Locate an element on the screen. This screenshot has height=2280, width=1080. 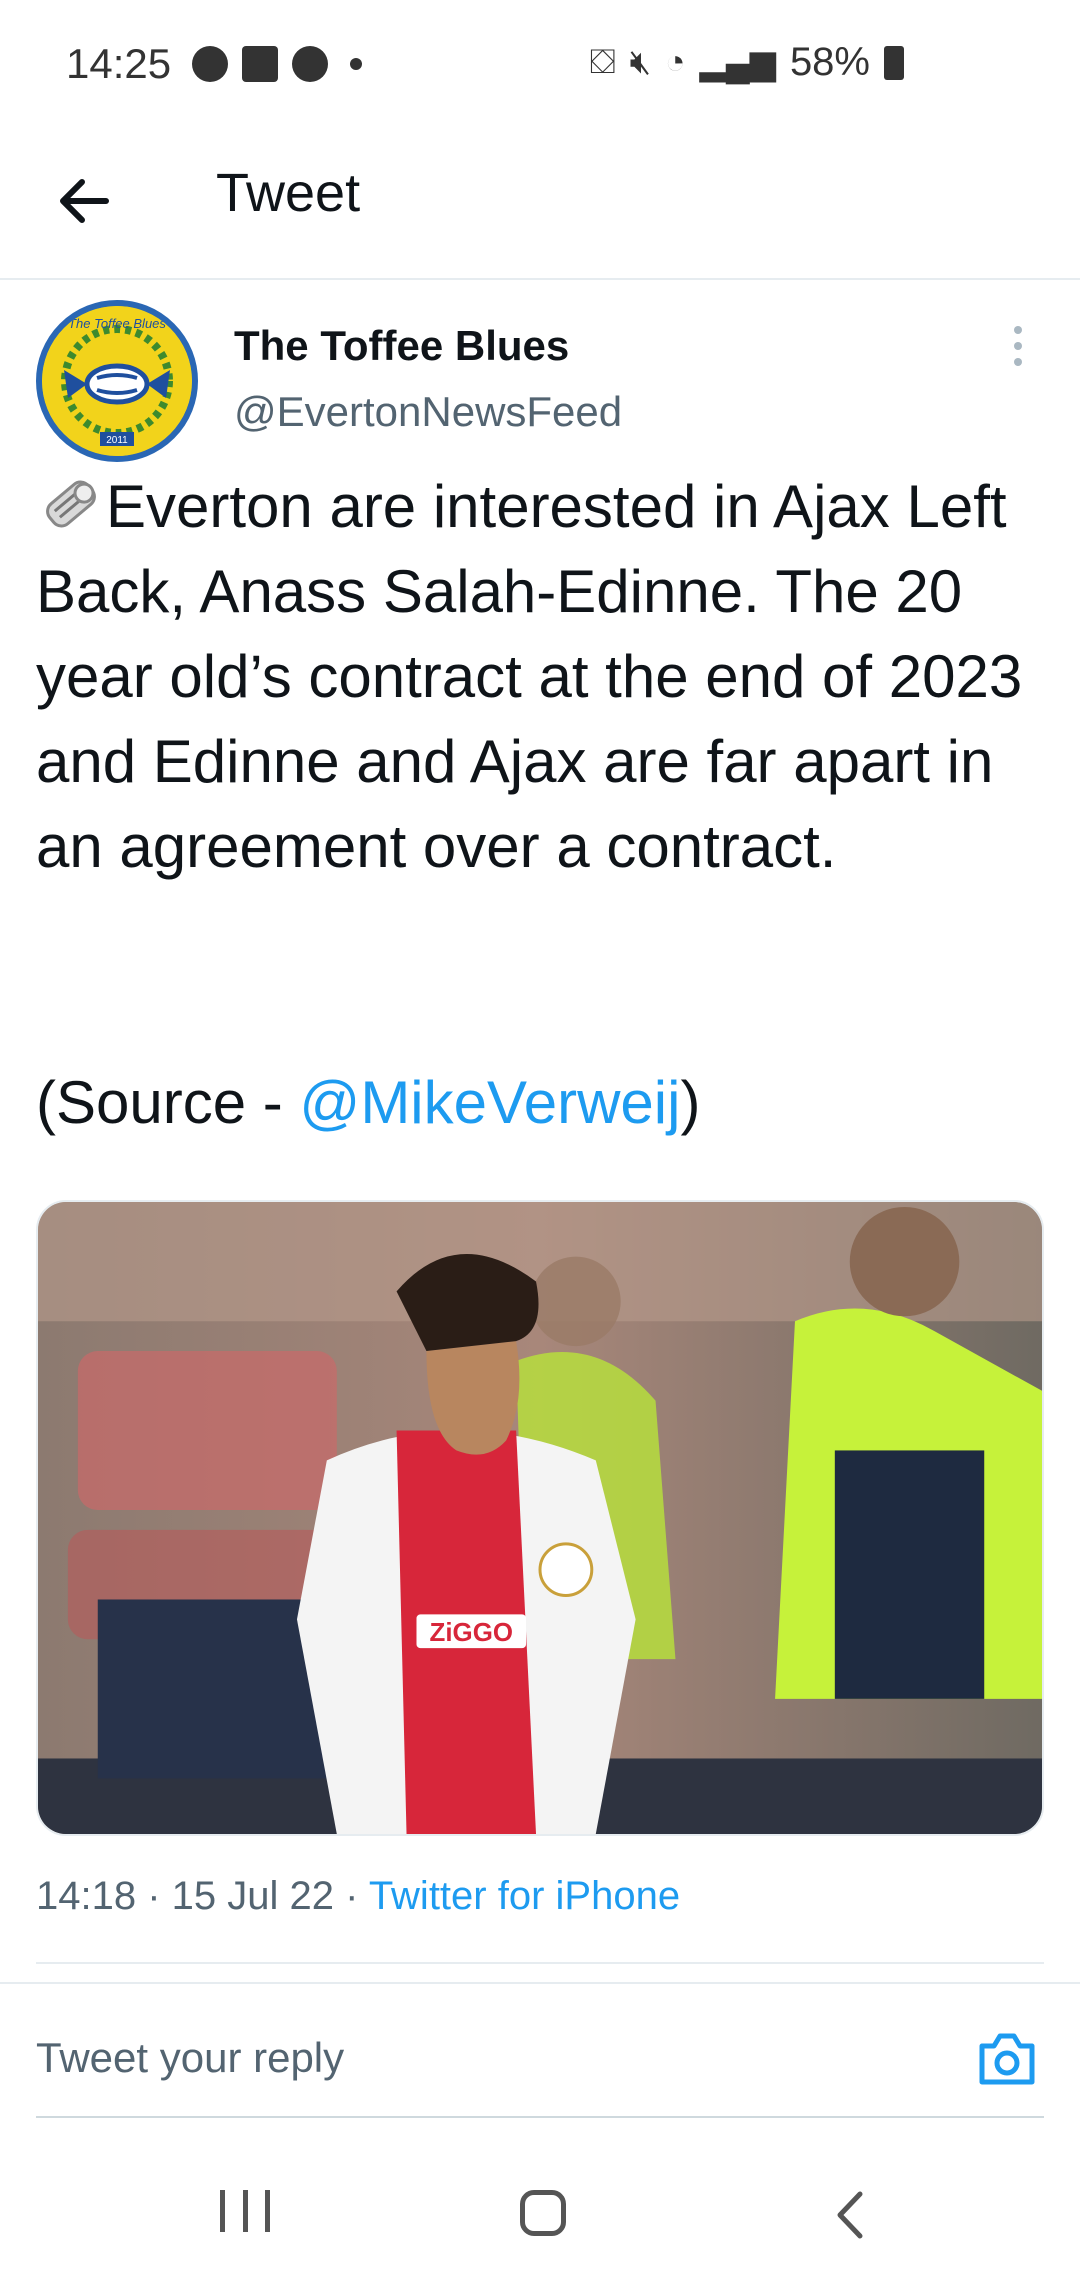
status-time: 14:25 is located at coordinates (119, 63).